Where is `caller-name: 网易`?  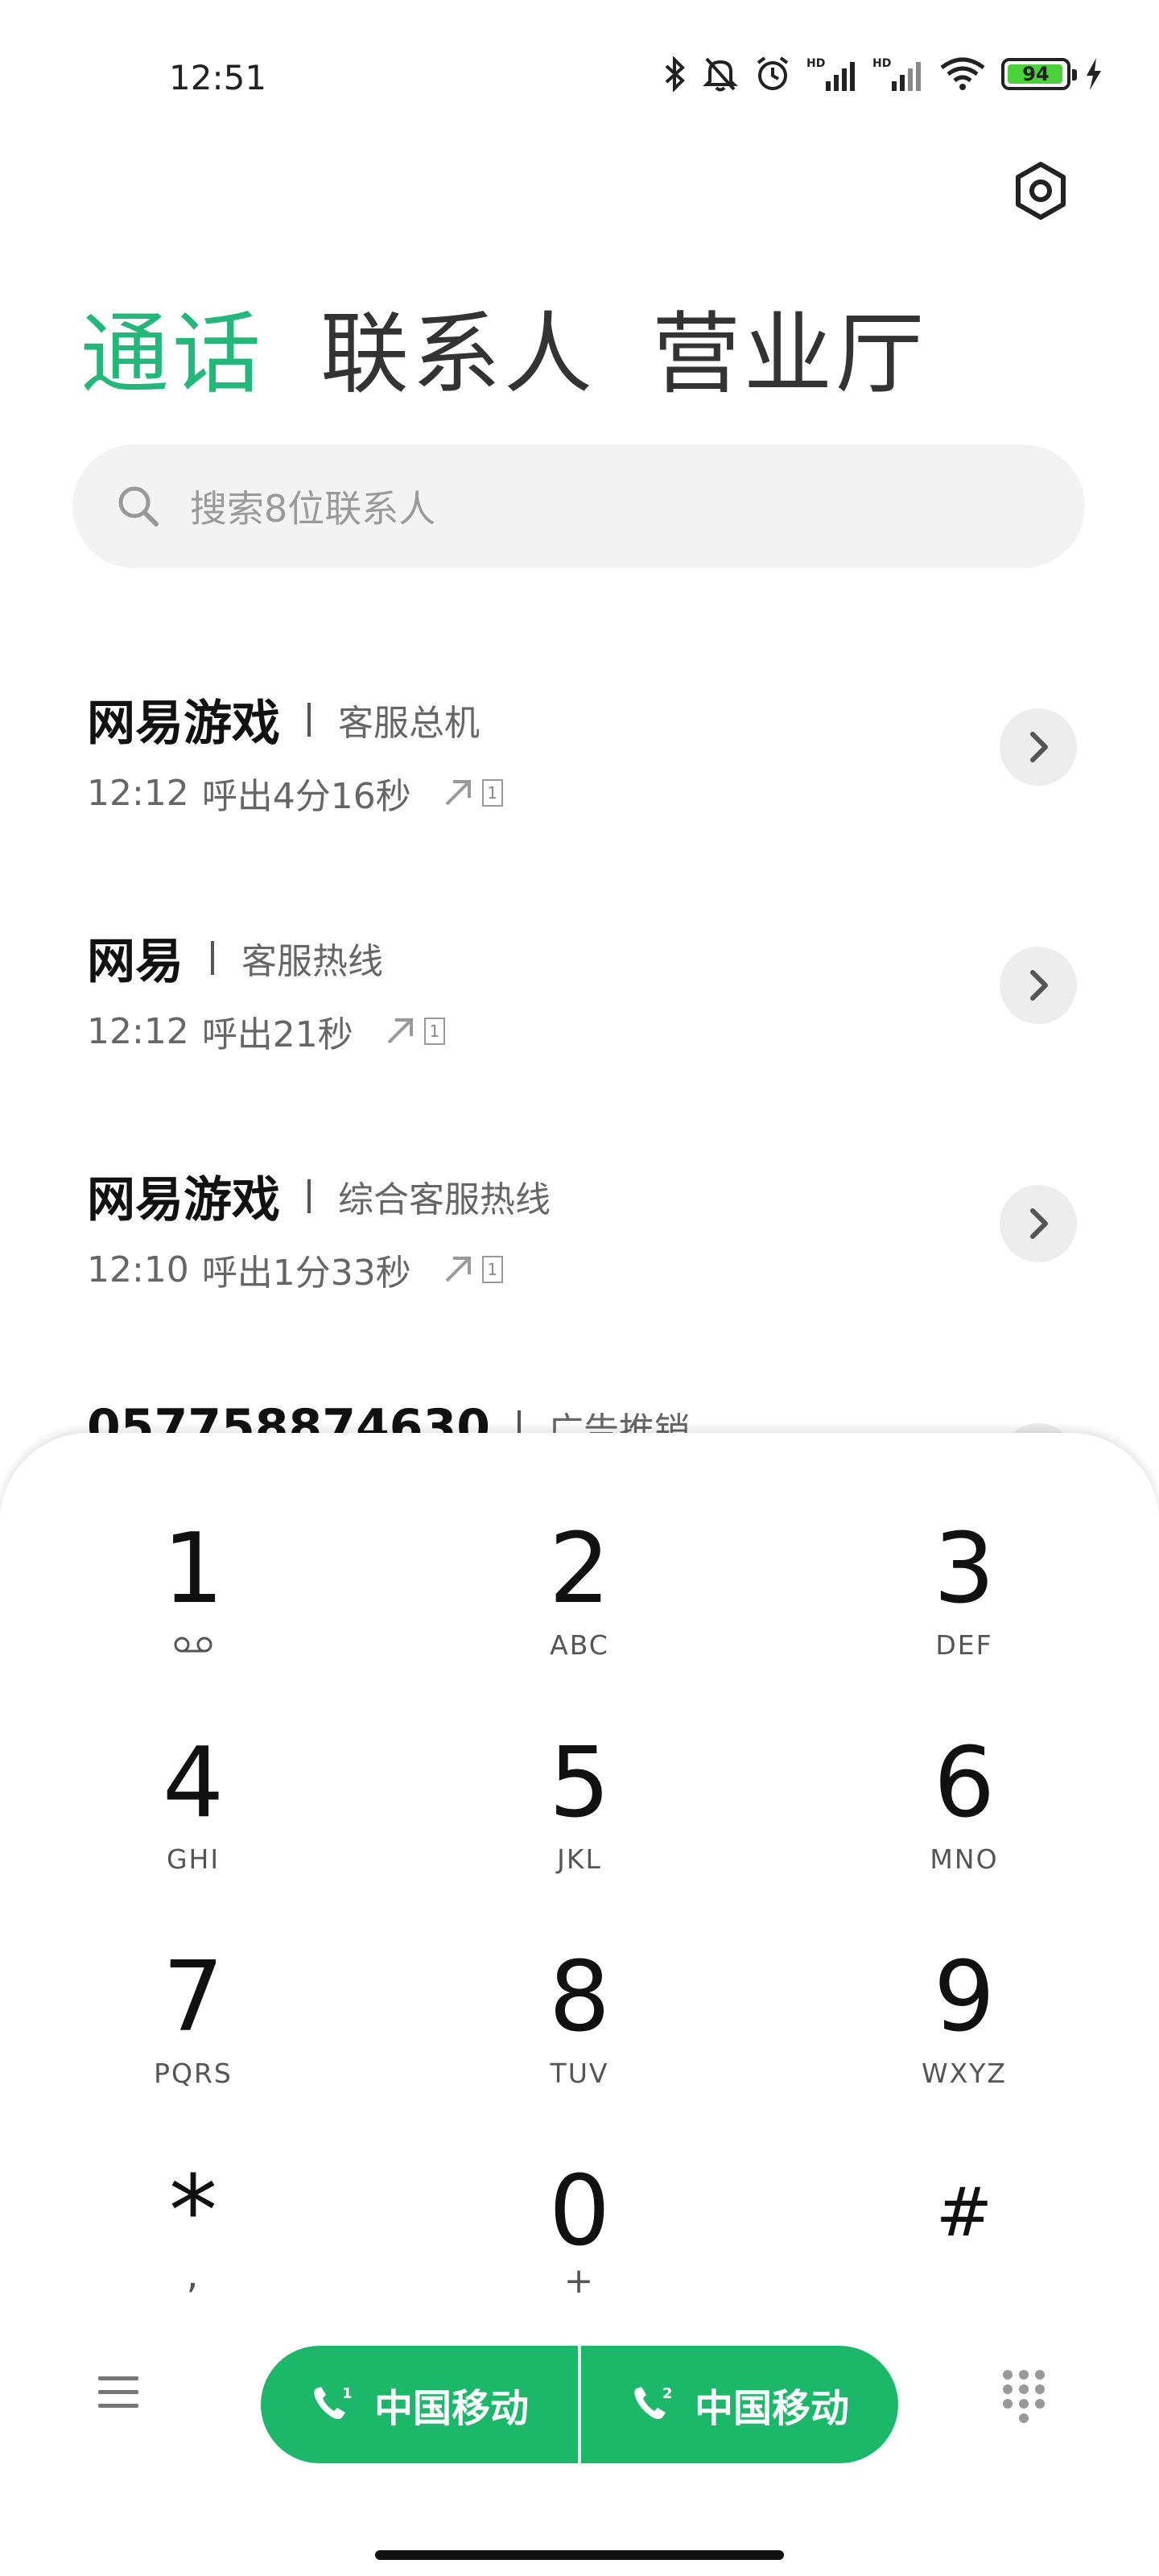
caller-name: 网易 is located at coordinates (135, 962).